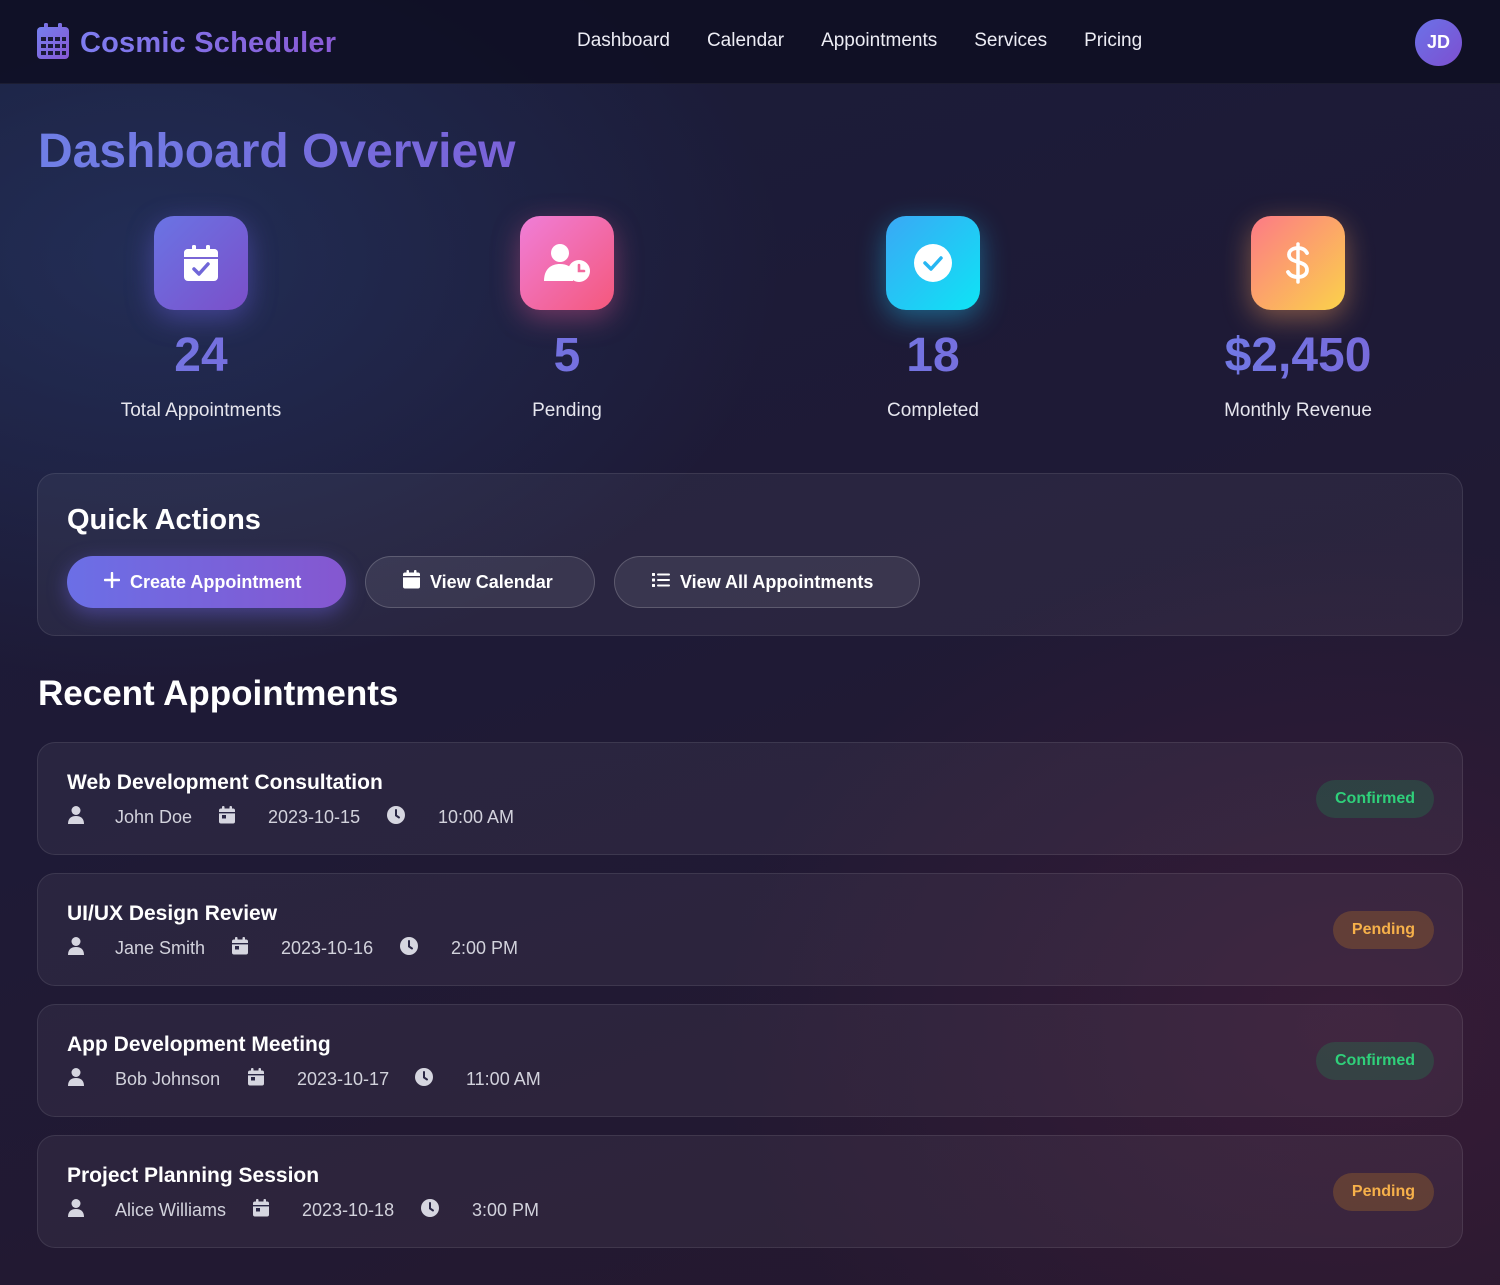 This screenshot has width=1500, height=1285. Describe the element at coordinates (348, 1210) in the screenshot. I see `appointment-date: 2023-10-18` at that location.